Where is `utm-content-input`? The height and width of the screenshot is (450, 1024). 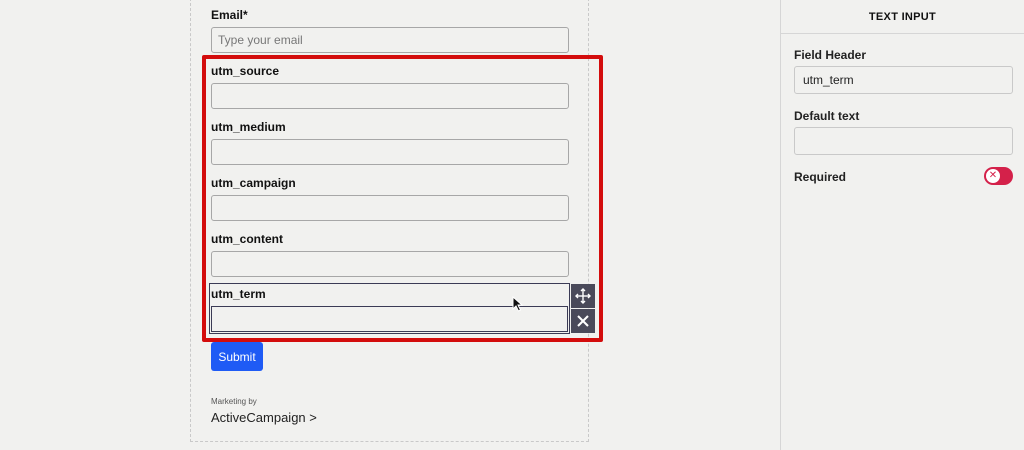 utm-content-input is located at coordinates (390, 264).